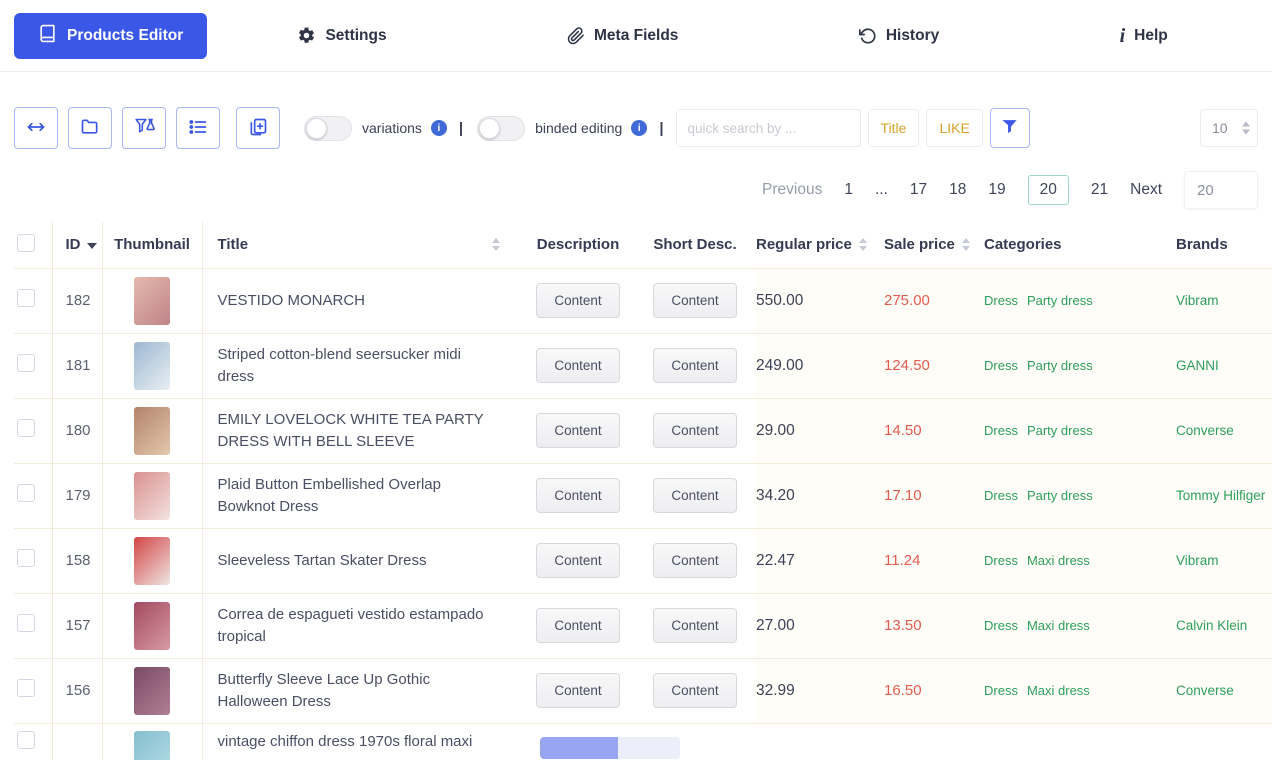 The height and width of the screenshot is (760, 1272). Describe the element at coordinates (919, 244) in the screenshot. I see `header-sale-price: Sale price` at that location.